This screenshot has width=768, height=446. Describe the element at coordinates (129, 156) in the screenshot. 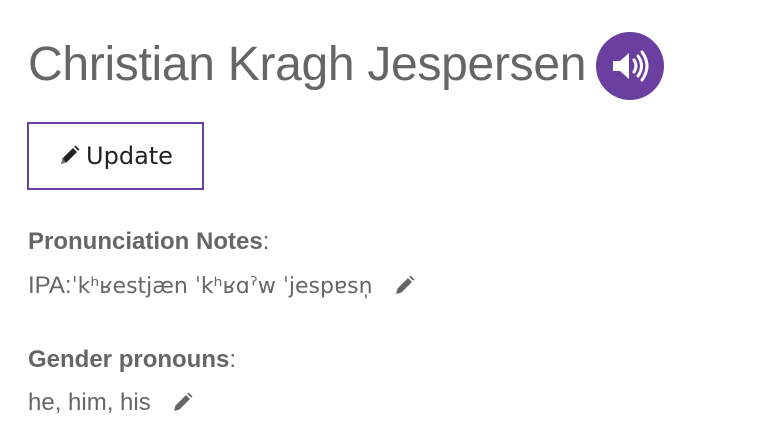

I see `update-button-label: Update` at that location.